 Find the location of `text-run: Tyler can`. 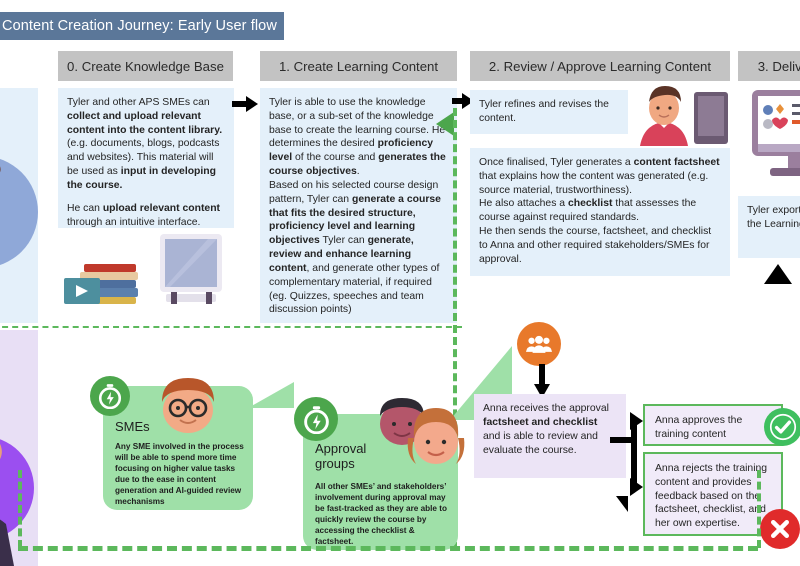

text-run: Tyler can is located at coordinates (343, 241).